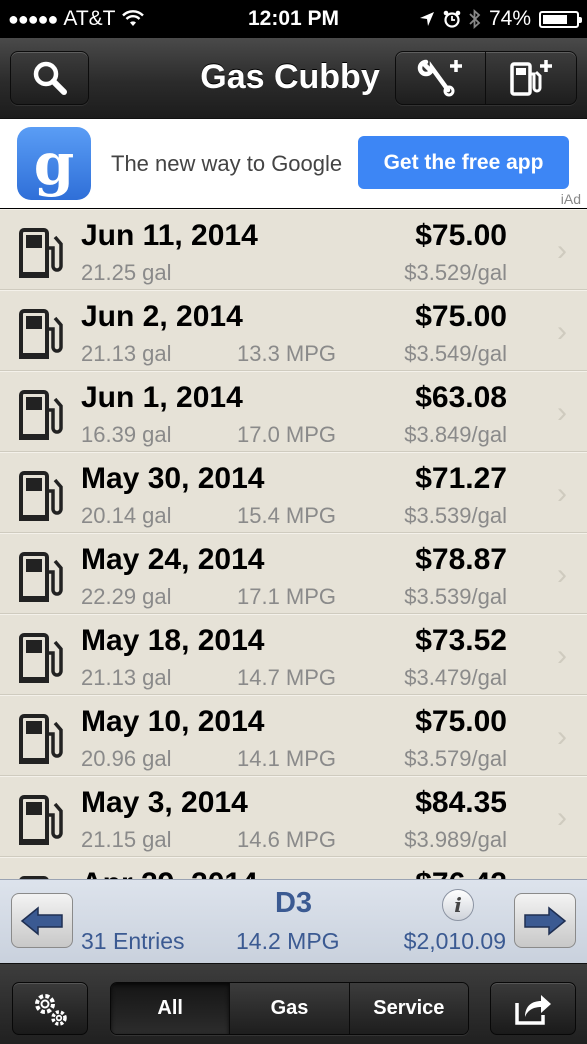 The height and width of the screenshot is (1044, 587). I want to click on gas-pump-plus-icon, so click(531, 78).